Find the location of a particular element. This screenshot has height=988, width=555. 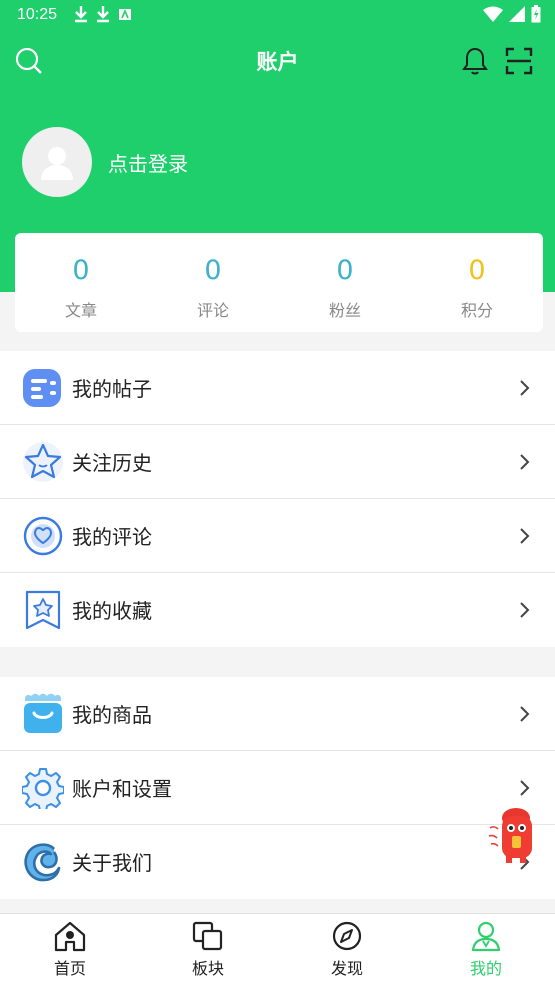

wifi-icon is located at coordinates (493, 14).